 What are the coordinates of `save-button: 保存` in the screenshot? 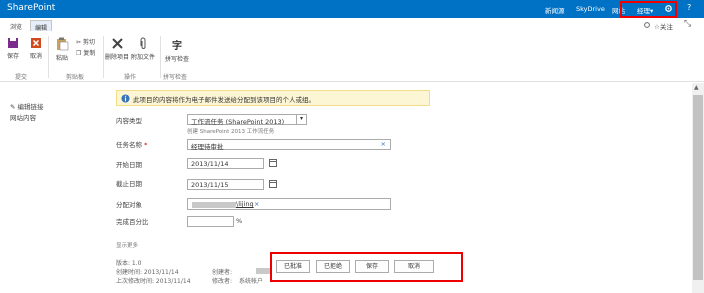 It's located at (372, 266).